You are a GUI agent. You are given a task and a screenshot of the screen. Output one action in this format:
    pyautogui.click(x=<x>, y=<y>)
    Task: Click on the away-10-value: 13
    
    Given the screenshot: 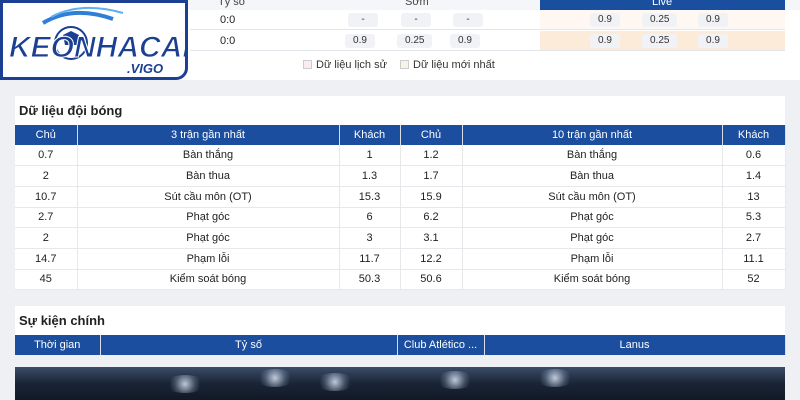 What is the action you would take?
    pyautogui.click(x=754, y=197)
    